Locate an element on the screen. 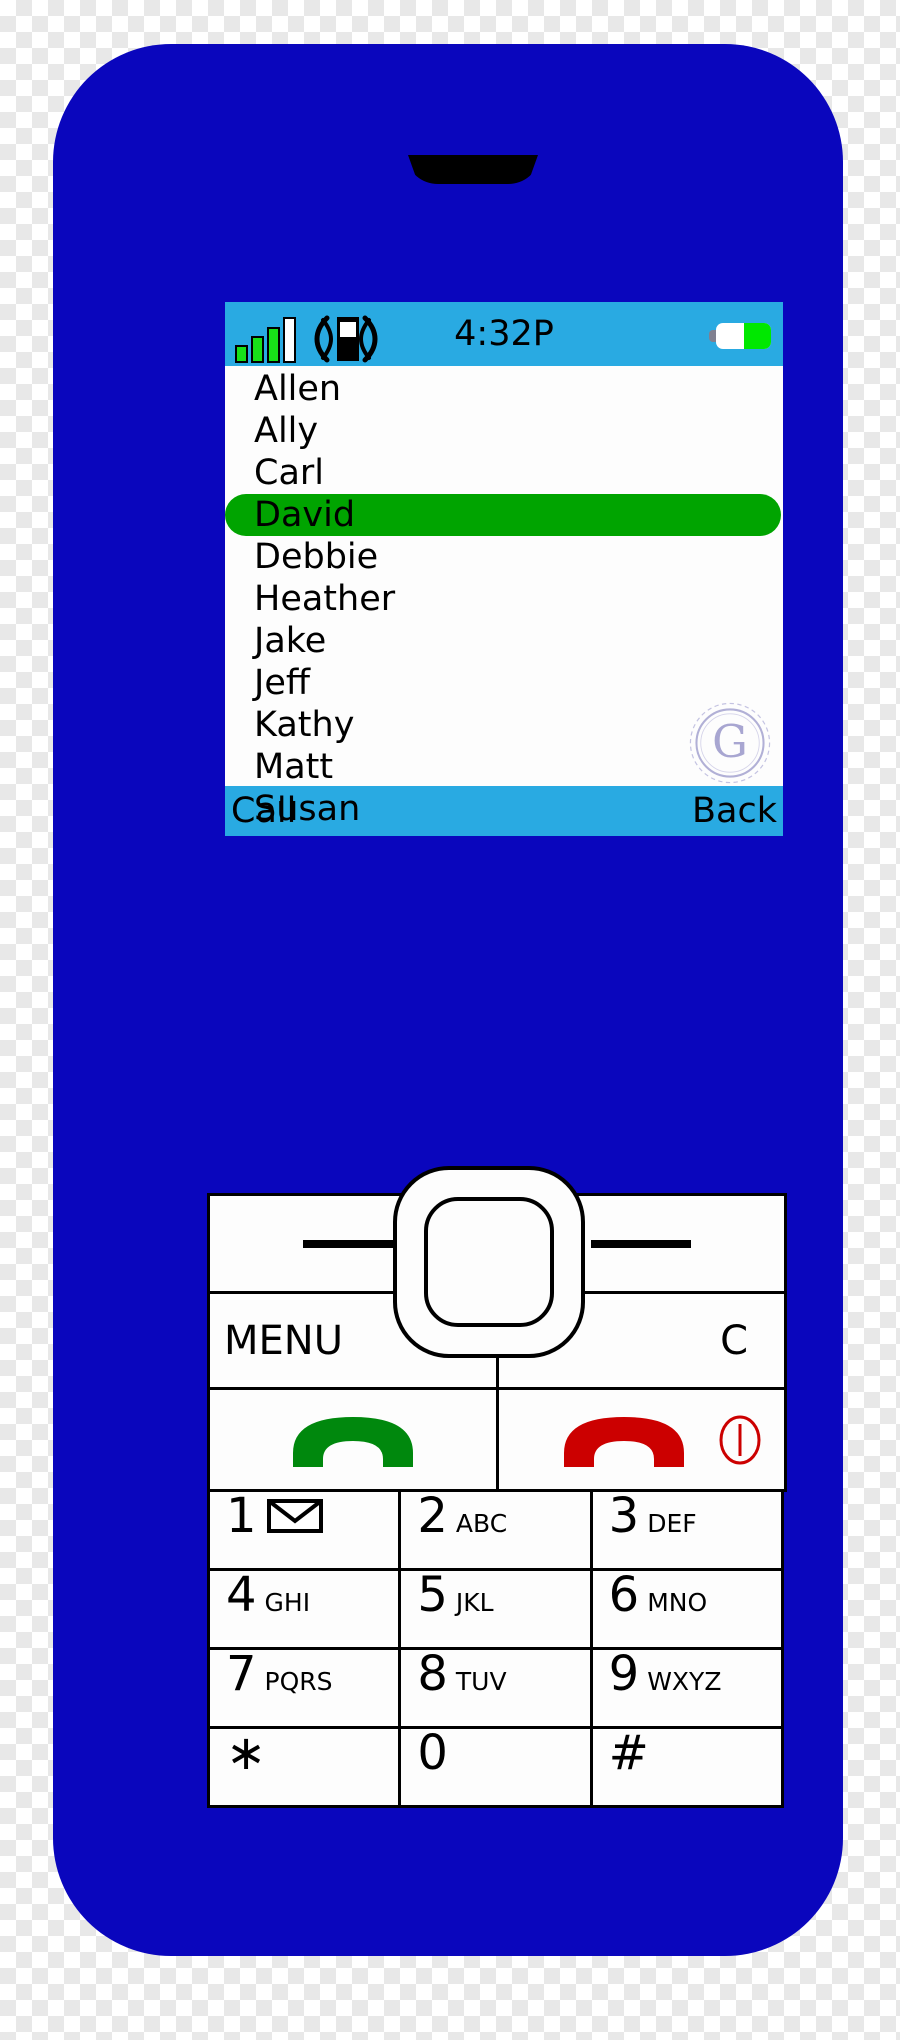 The image size is (900, 2040). battery-icon is located at coordinates (740, 336).